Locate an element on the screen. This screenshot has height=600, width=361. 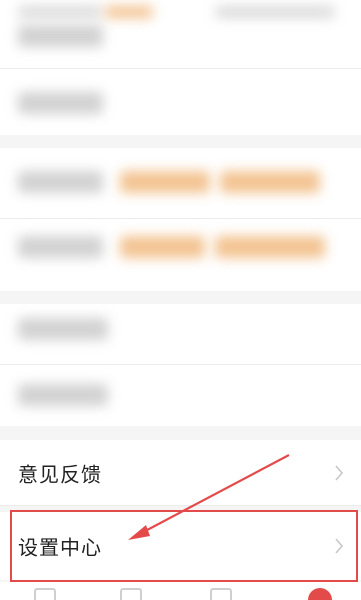
blurred-status-mid is located at coordinates (129, 12).